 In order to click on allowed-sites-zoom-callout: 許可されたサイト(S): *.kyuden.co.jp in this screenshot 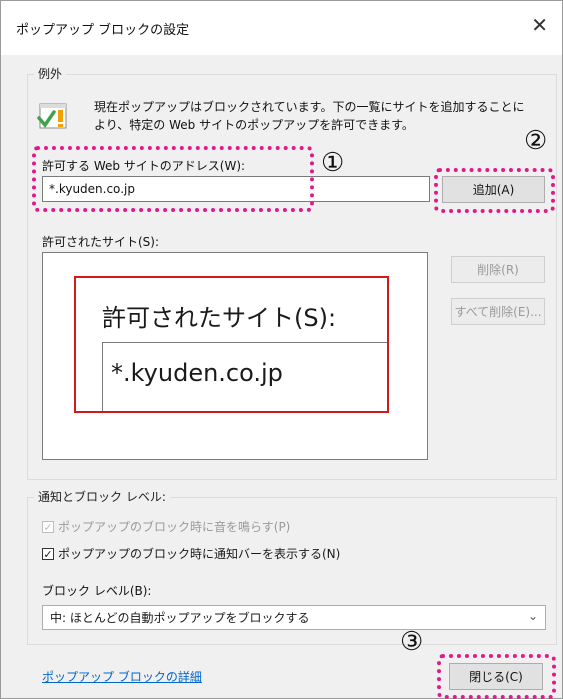, I will do `click(231, 344)`.